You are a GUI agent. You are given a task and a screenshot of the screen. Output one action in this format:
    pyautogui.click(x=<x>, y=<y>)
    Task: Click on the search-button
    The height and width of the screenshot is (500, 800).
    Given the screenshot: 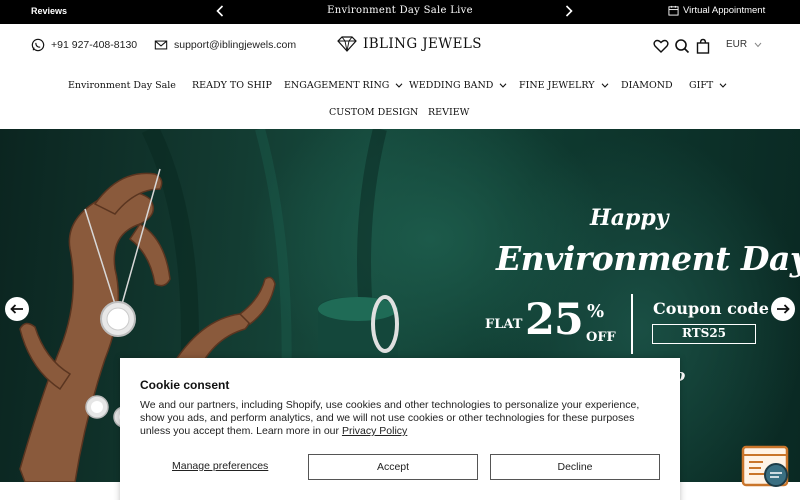 What is the action you would take?
    pyautogui.click(x=682, y=46)
    